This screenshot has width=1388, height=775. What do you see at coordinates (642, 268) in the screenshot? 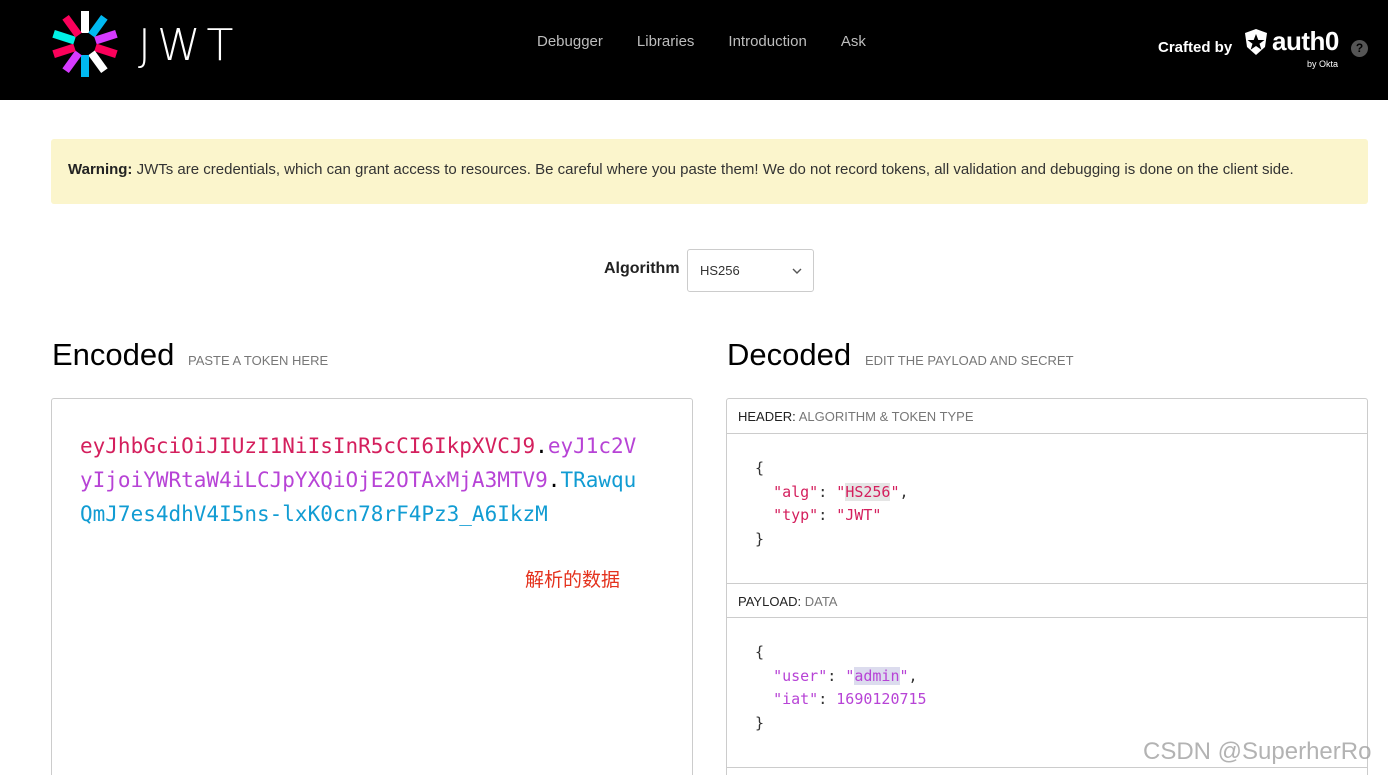
I see `algorithm-label: Algorithm` at bounding box center [642, 268].